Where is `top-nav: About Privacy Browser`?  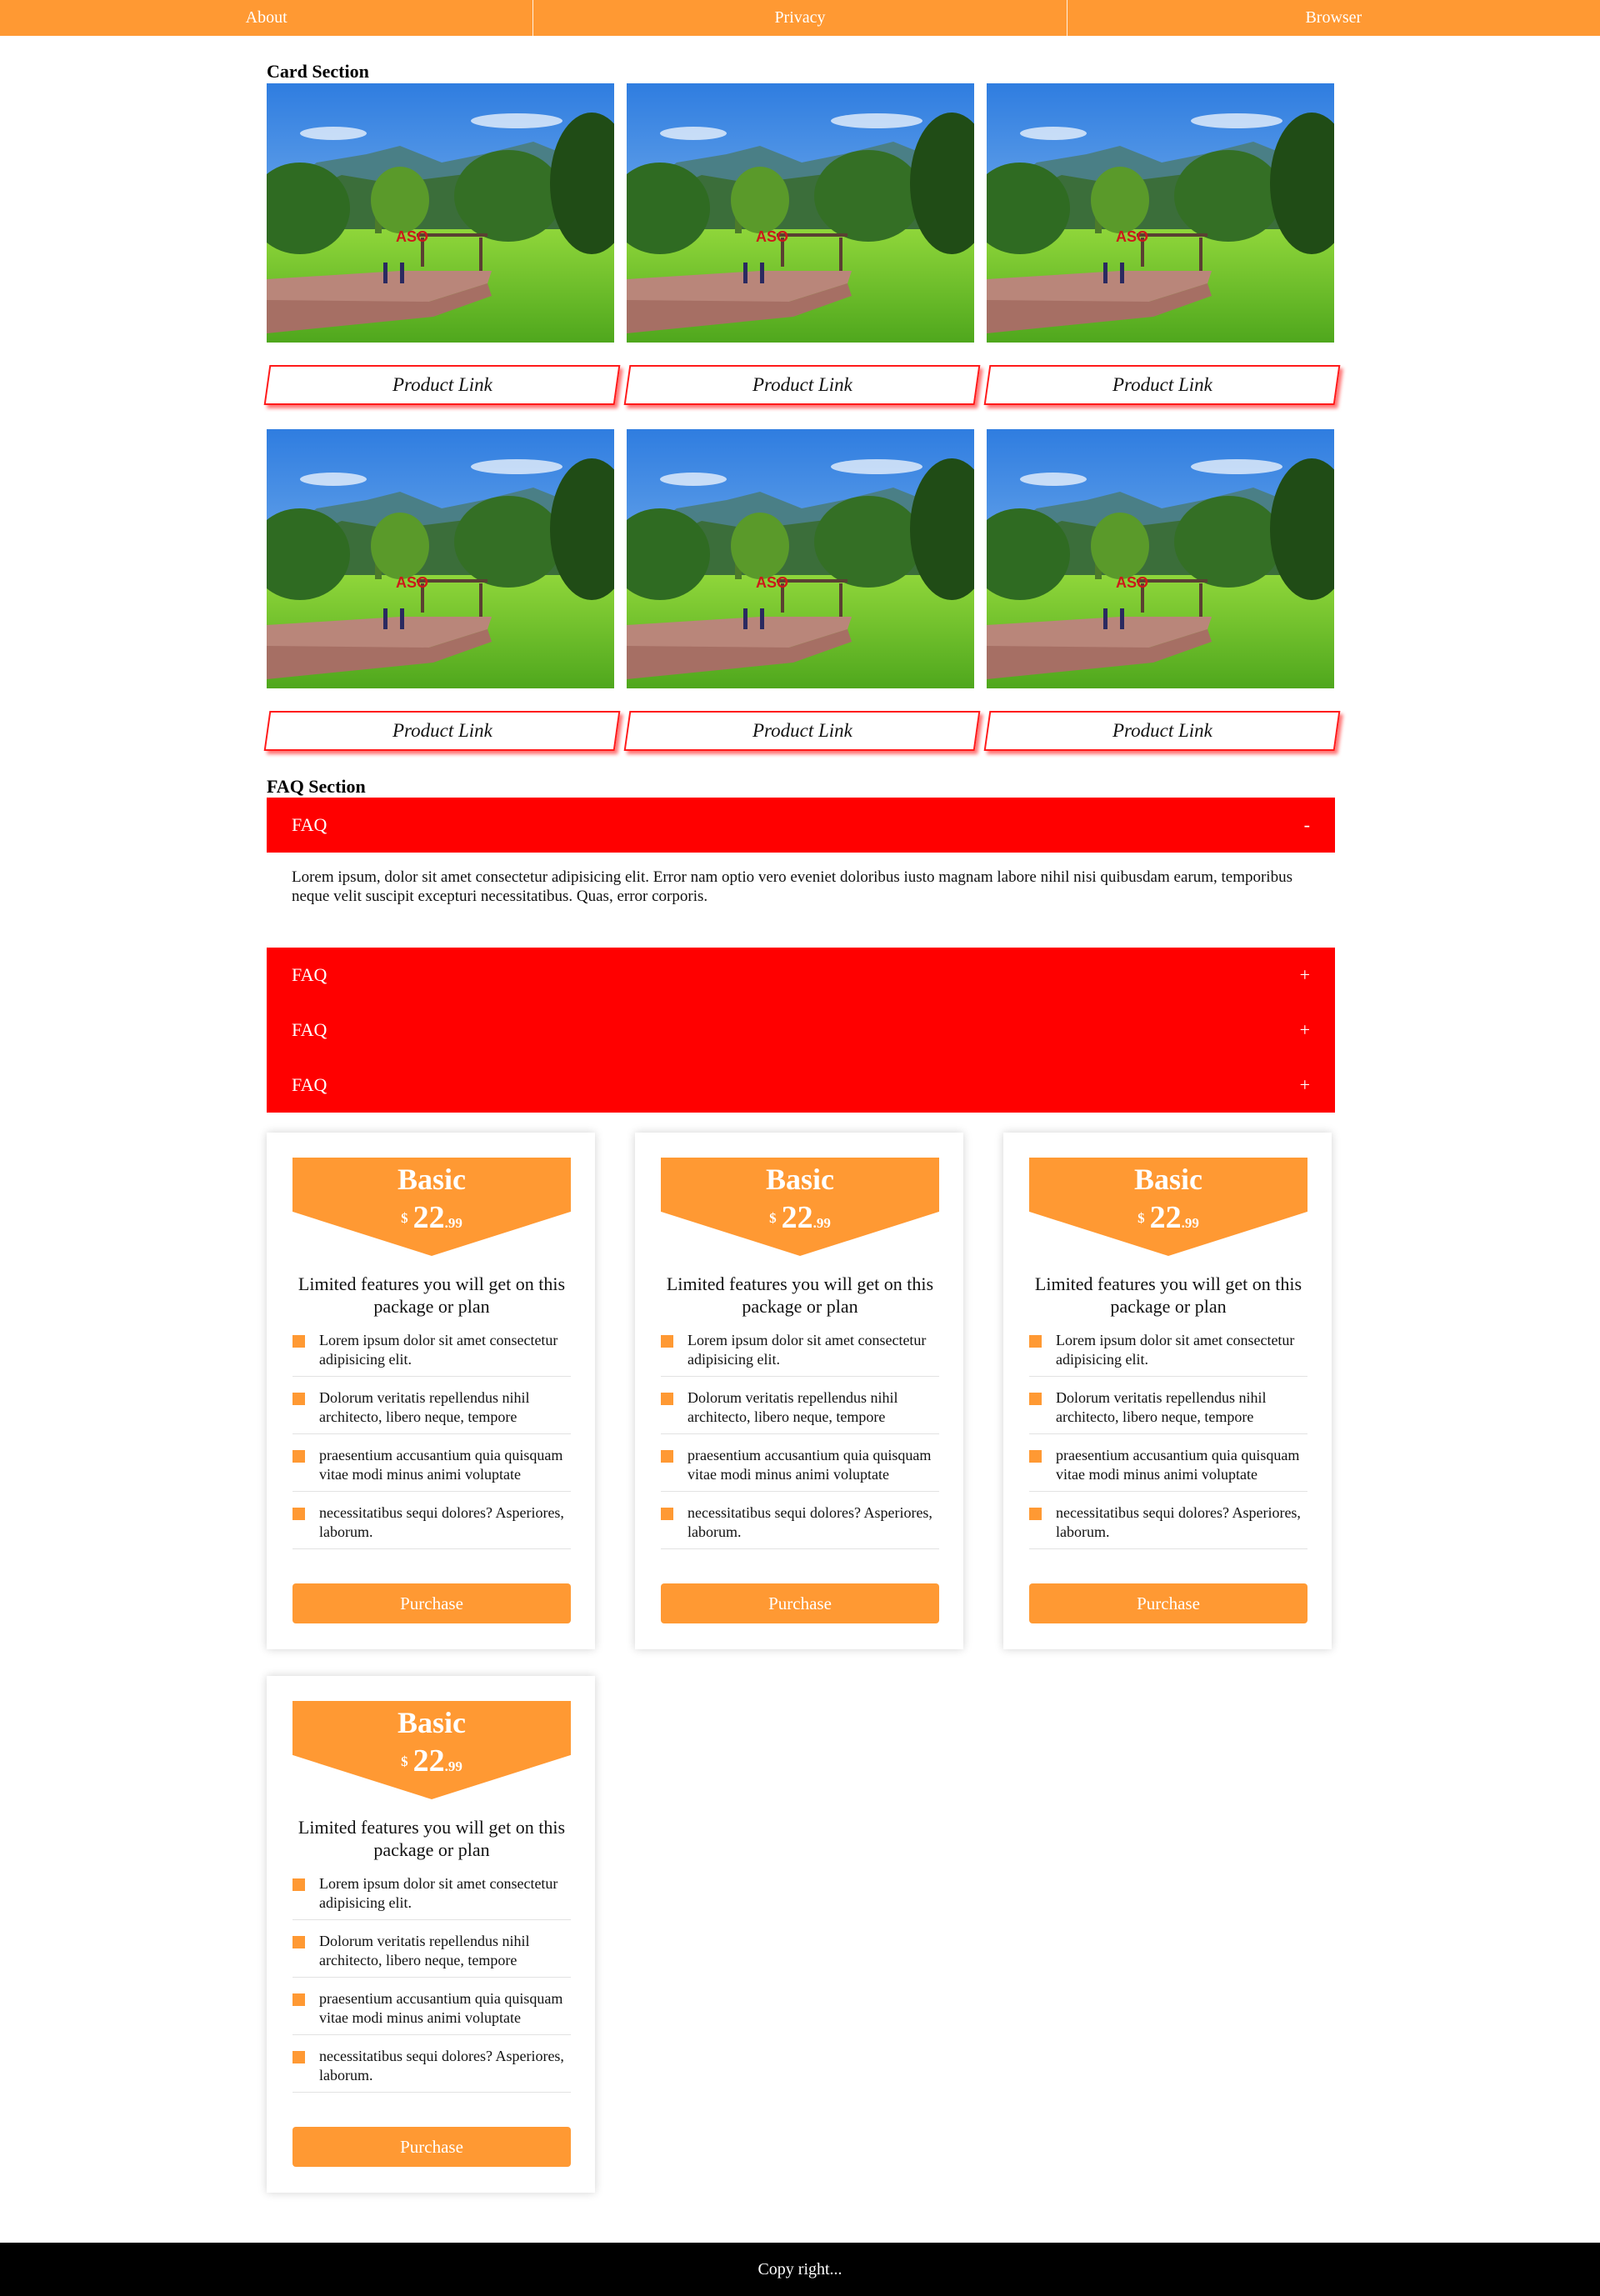
top-nav: About Privacy Browser is located at coordinates (800, 18).